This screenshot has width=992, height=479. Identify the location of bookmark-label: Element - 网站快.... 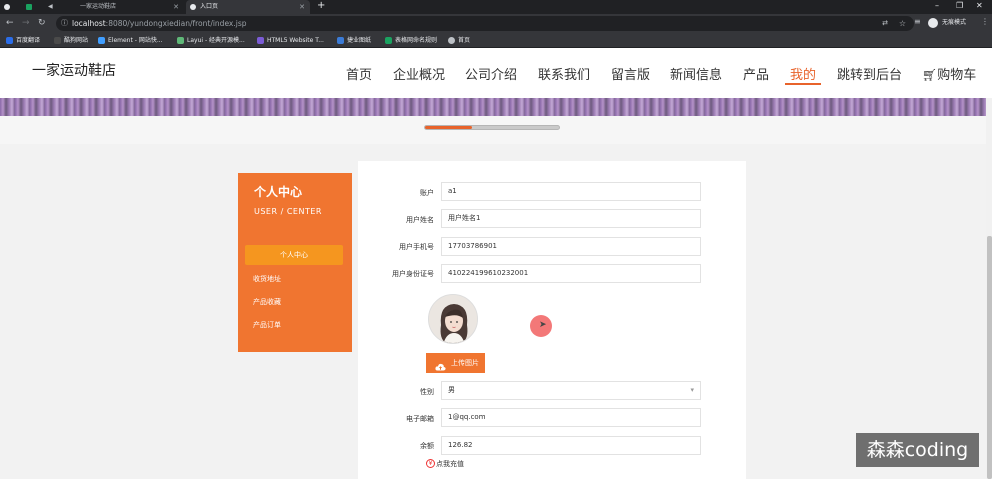
(135, 40).